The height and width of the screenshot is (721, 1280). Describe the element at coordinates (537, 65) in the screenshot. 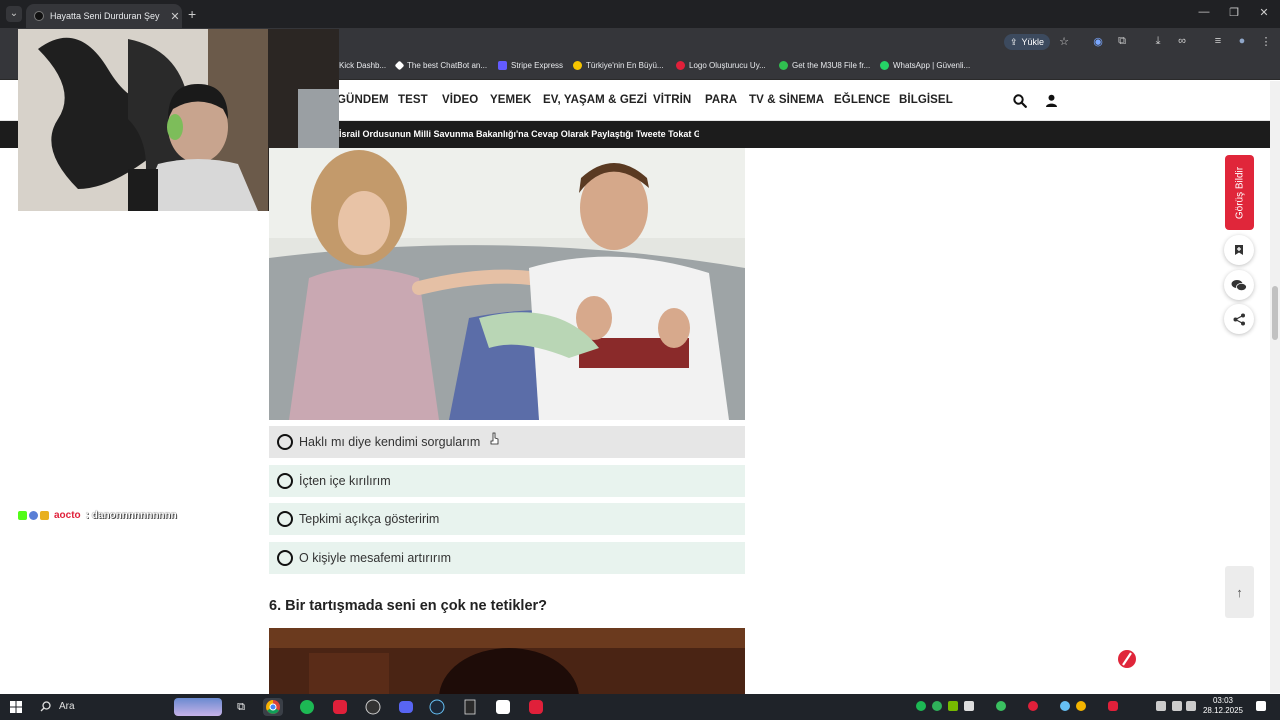

I see `bookmark-label: Stripe Express` at that location.